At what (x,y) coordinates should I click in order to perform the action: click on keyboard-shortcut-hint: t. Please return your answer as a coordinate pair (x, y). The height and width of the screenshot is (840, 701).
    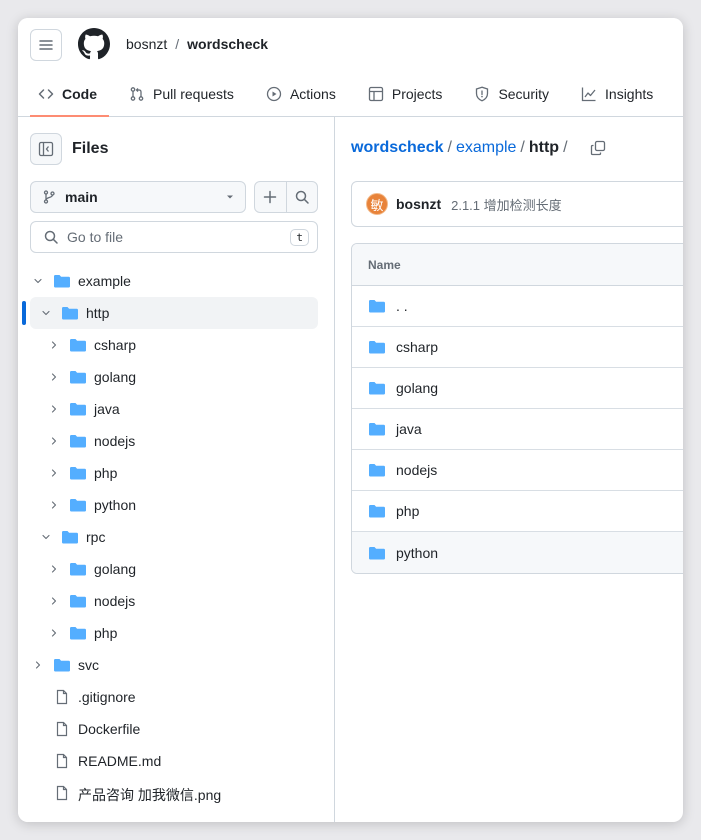
    Looking at the image, I should click on (299, 237).